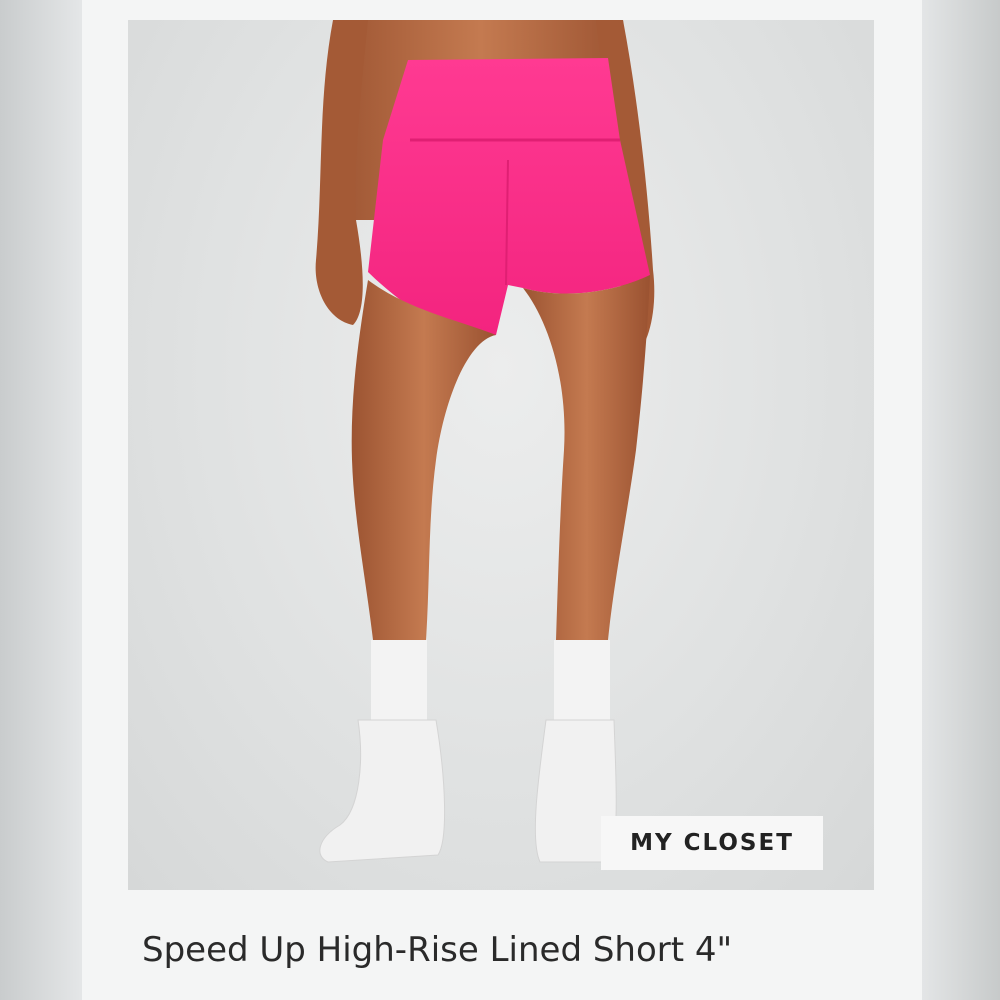 This screenshot has height=1000, width=1000. What do you see at coordinates (712, 843) in the screenshot?
I see `my-closet-badge: MY CLOSET` at bounding box center [712, 843].